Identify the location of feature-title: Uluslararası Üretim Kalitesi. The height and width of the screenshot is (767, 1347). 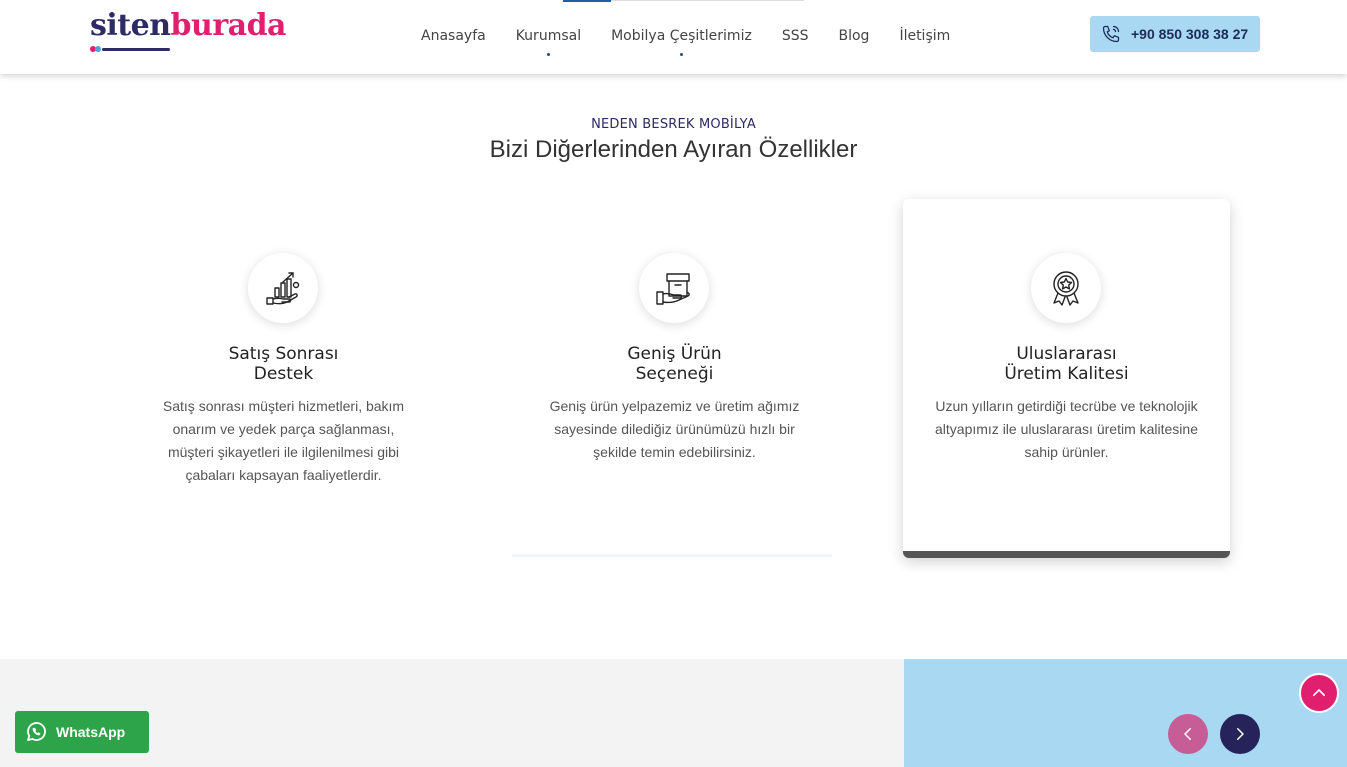
(1066, 364).